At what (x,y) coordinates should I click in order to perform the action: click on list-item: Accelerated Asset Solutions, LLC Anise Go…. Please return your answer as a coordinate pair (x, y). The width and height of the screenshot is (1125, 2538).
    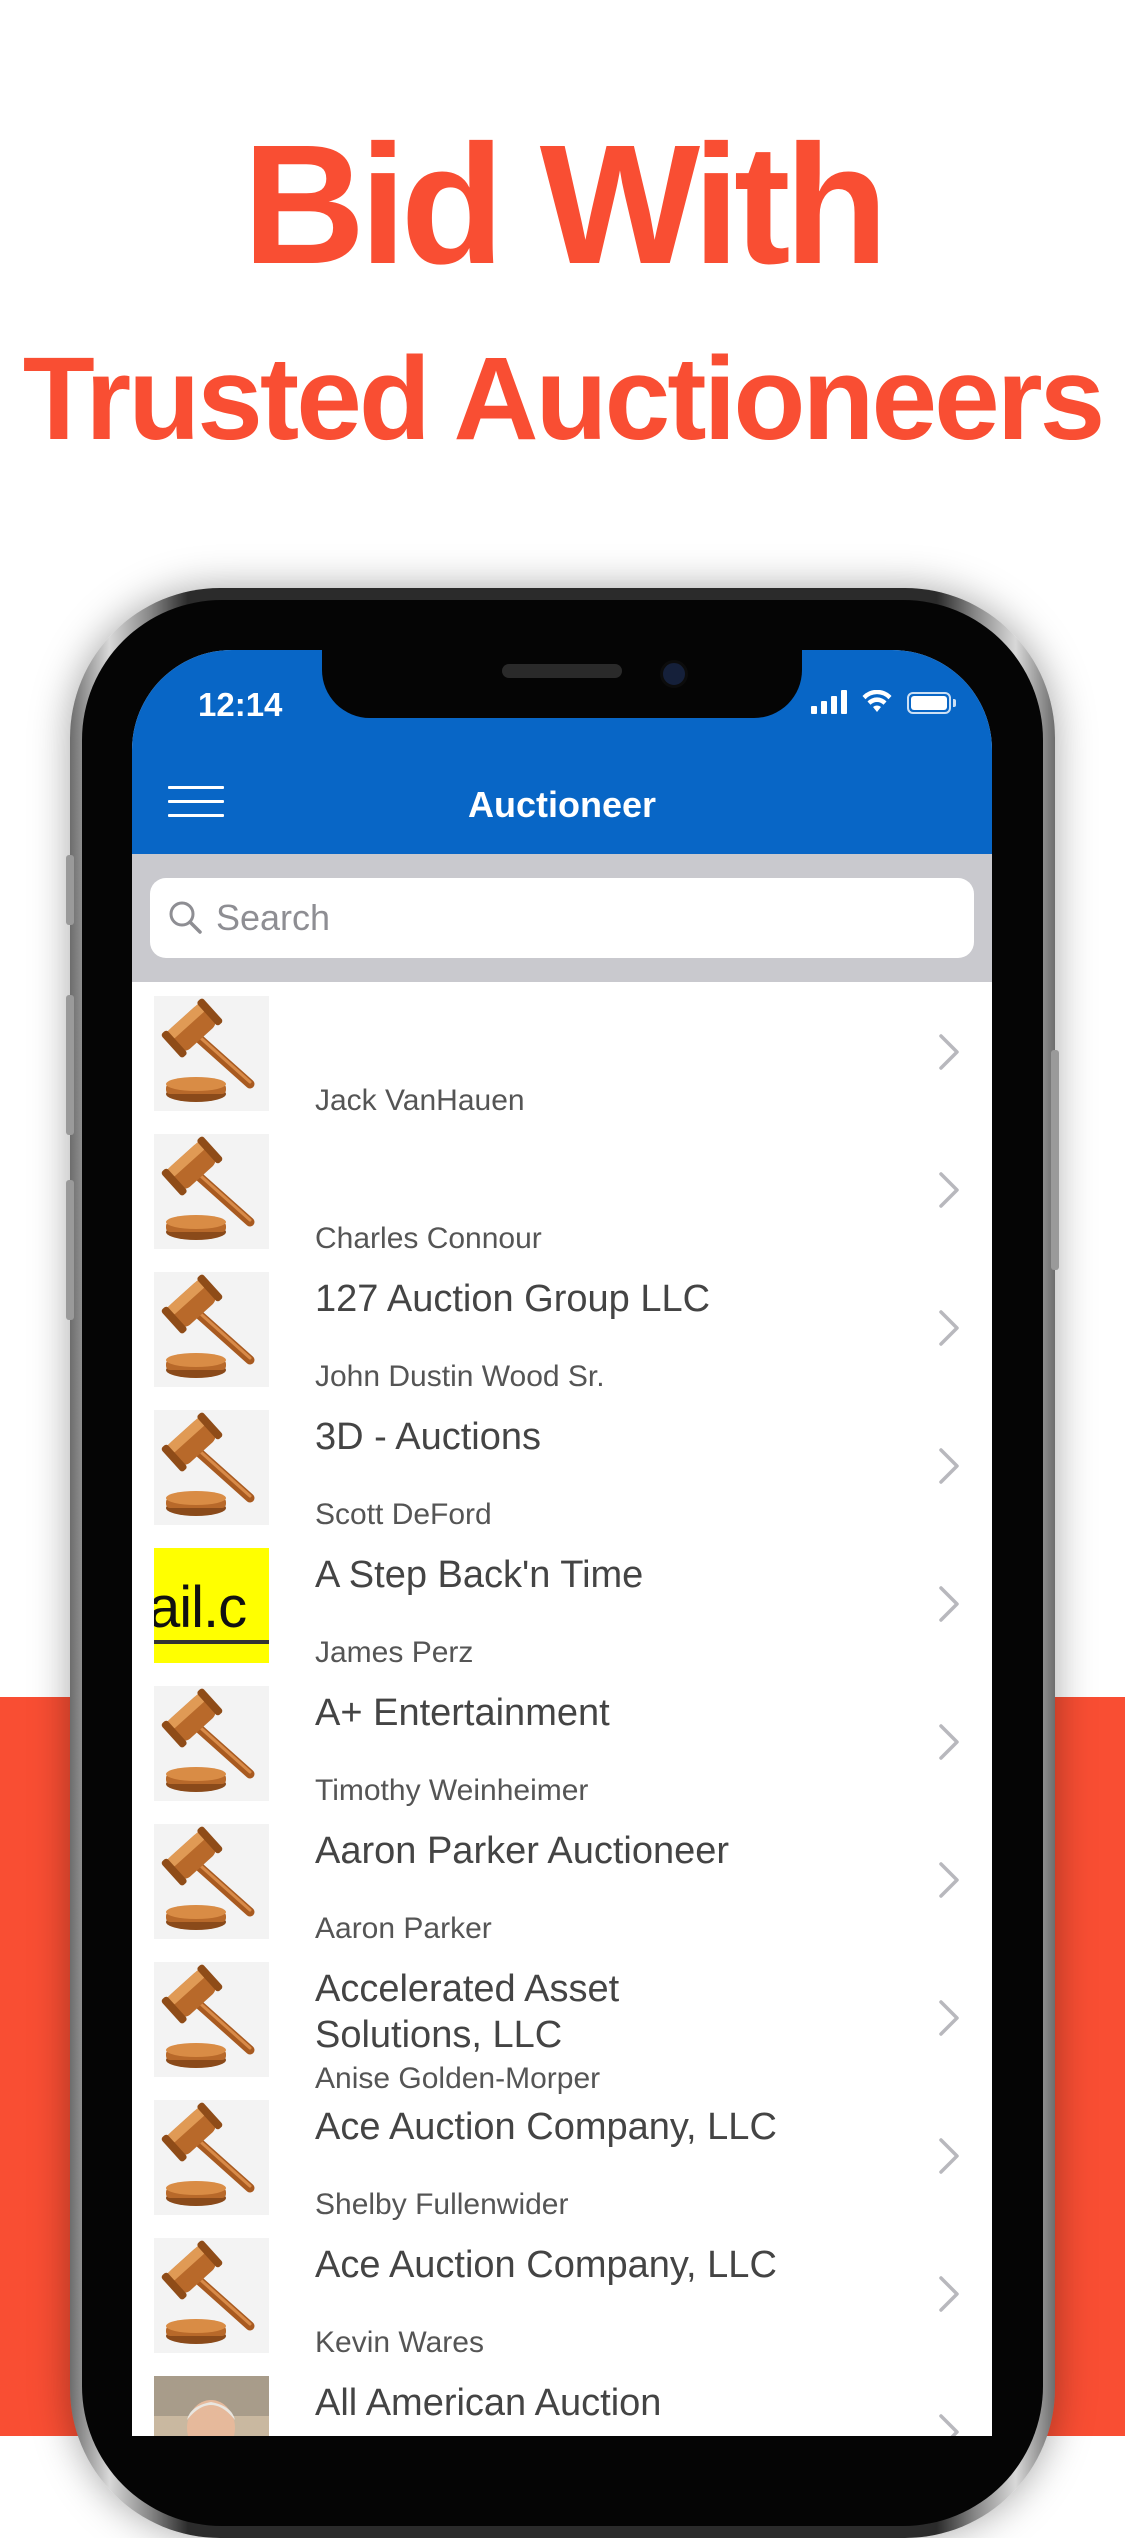
    Looking at the image, I should click on (562, 2027).